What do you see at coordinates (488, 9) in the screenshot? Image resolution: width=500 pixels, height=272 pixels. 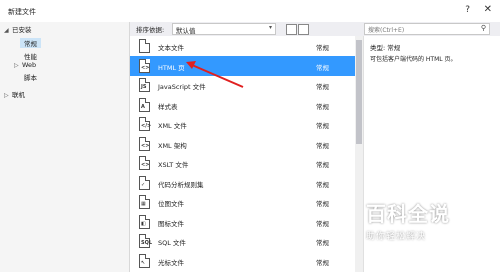 I see `close-button: ✕` at bounding box center [488, 9].